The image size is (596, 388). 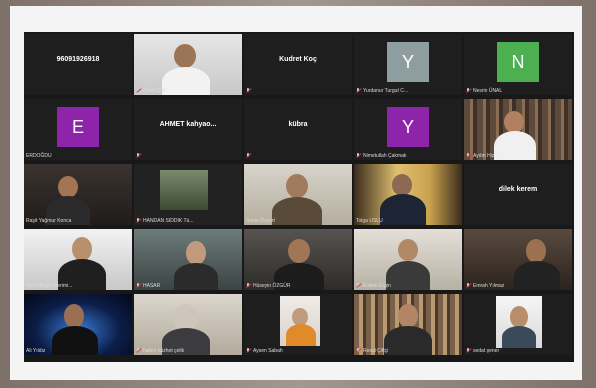 What do you see at coordinates (78, 127) in the screenshot?
I see `avatar: E` at bounding box center [78, 127].